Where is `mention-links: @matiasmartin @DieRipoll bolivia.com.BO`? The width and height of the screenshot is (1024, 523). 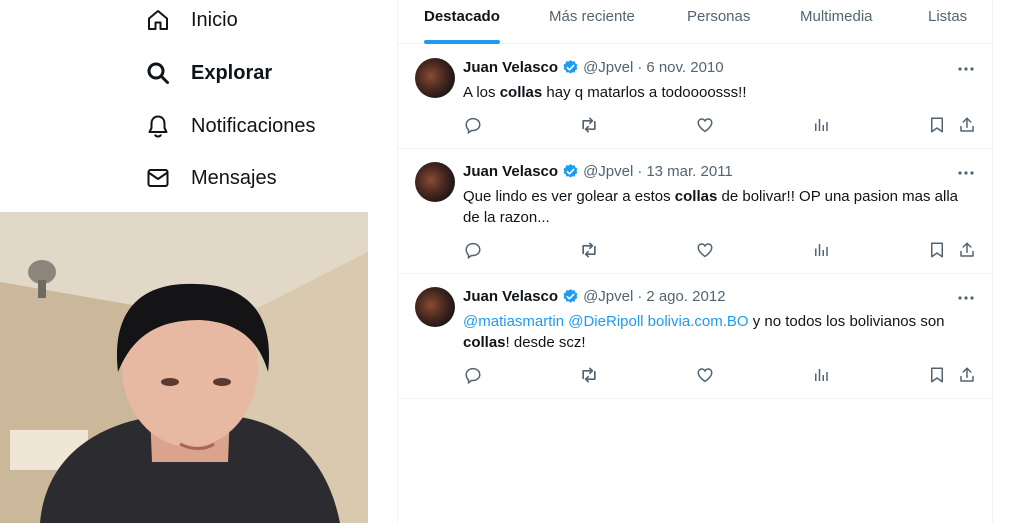
mention-links: @matiasmartin @DieRipoll bolivia.com.BO is located at coordinates (606, 321).